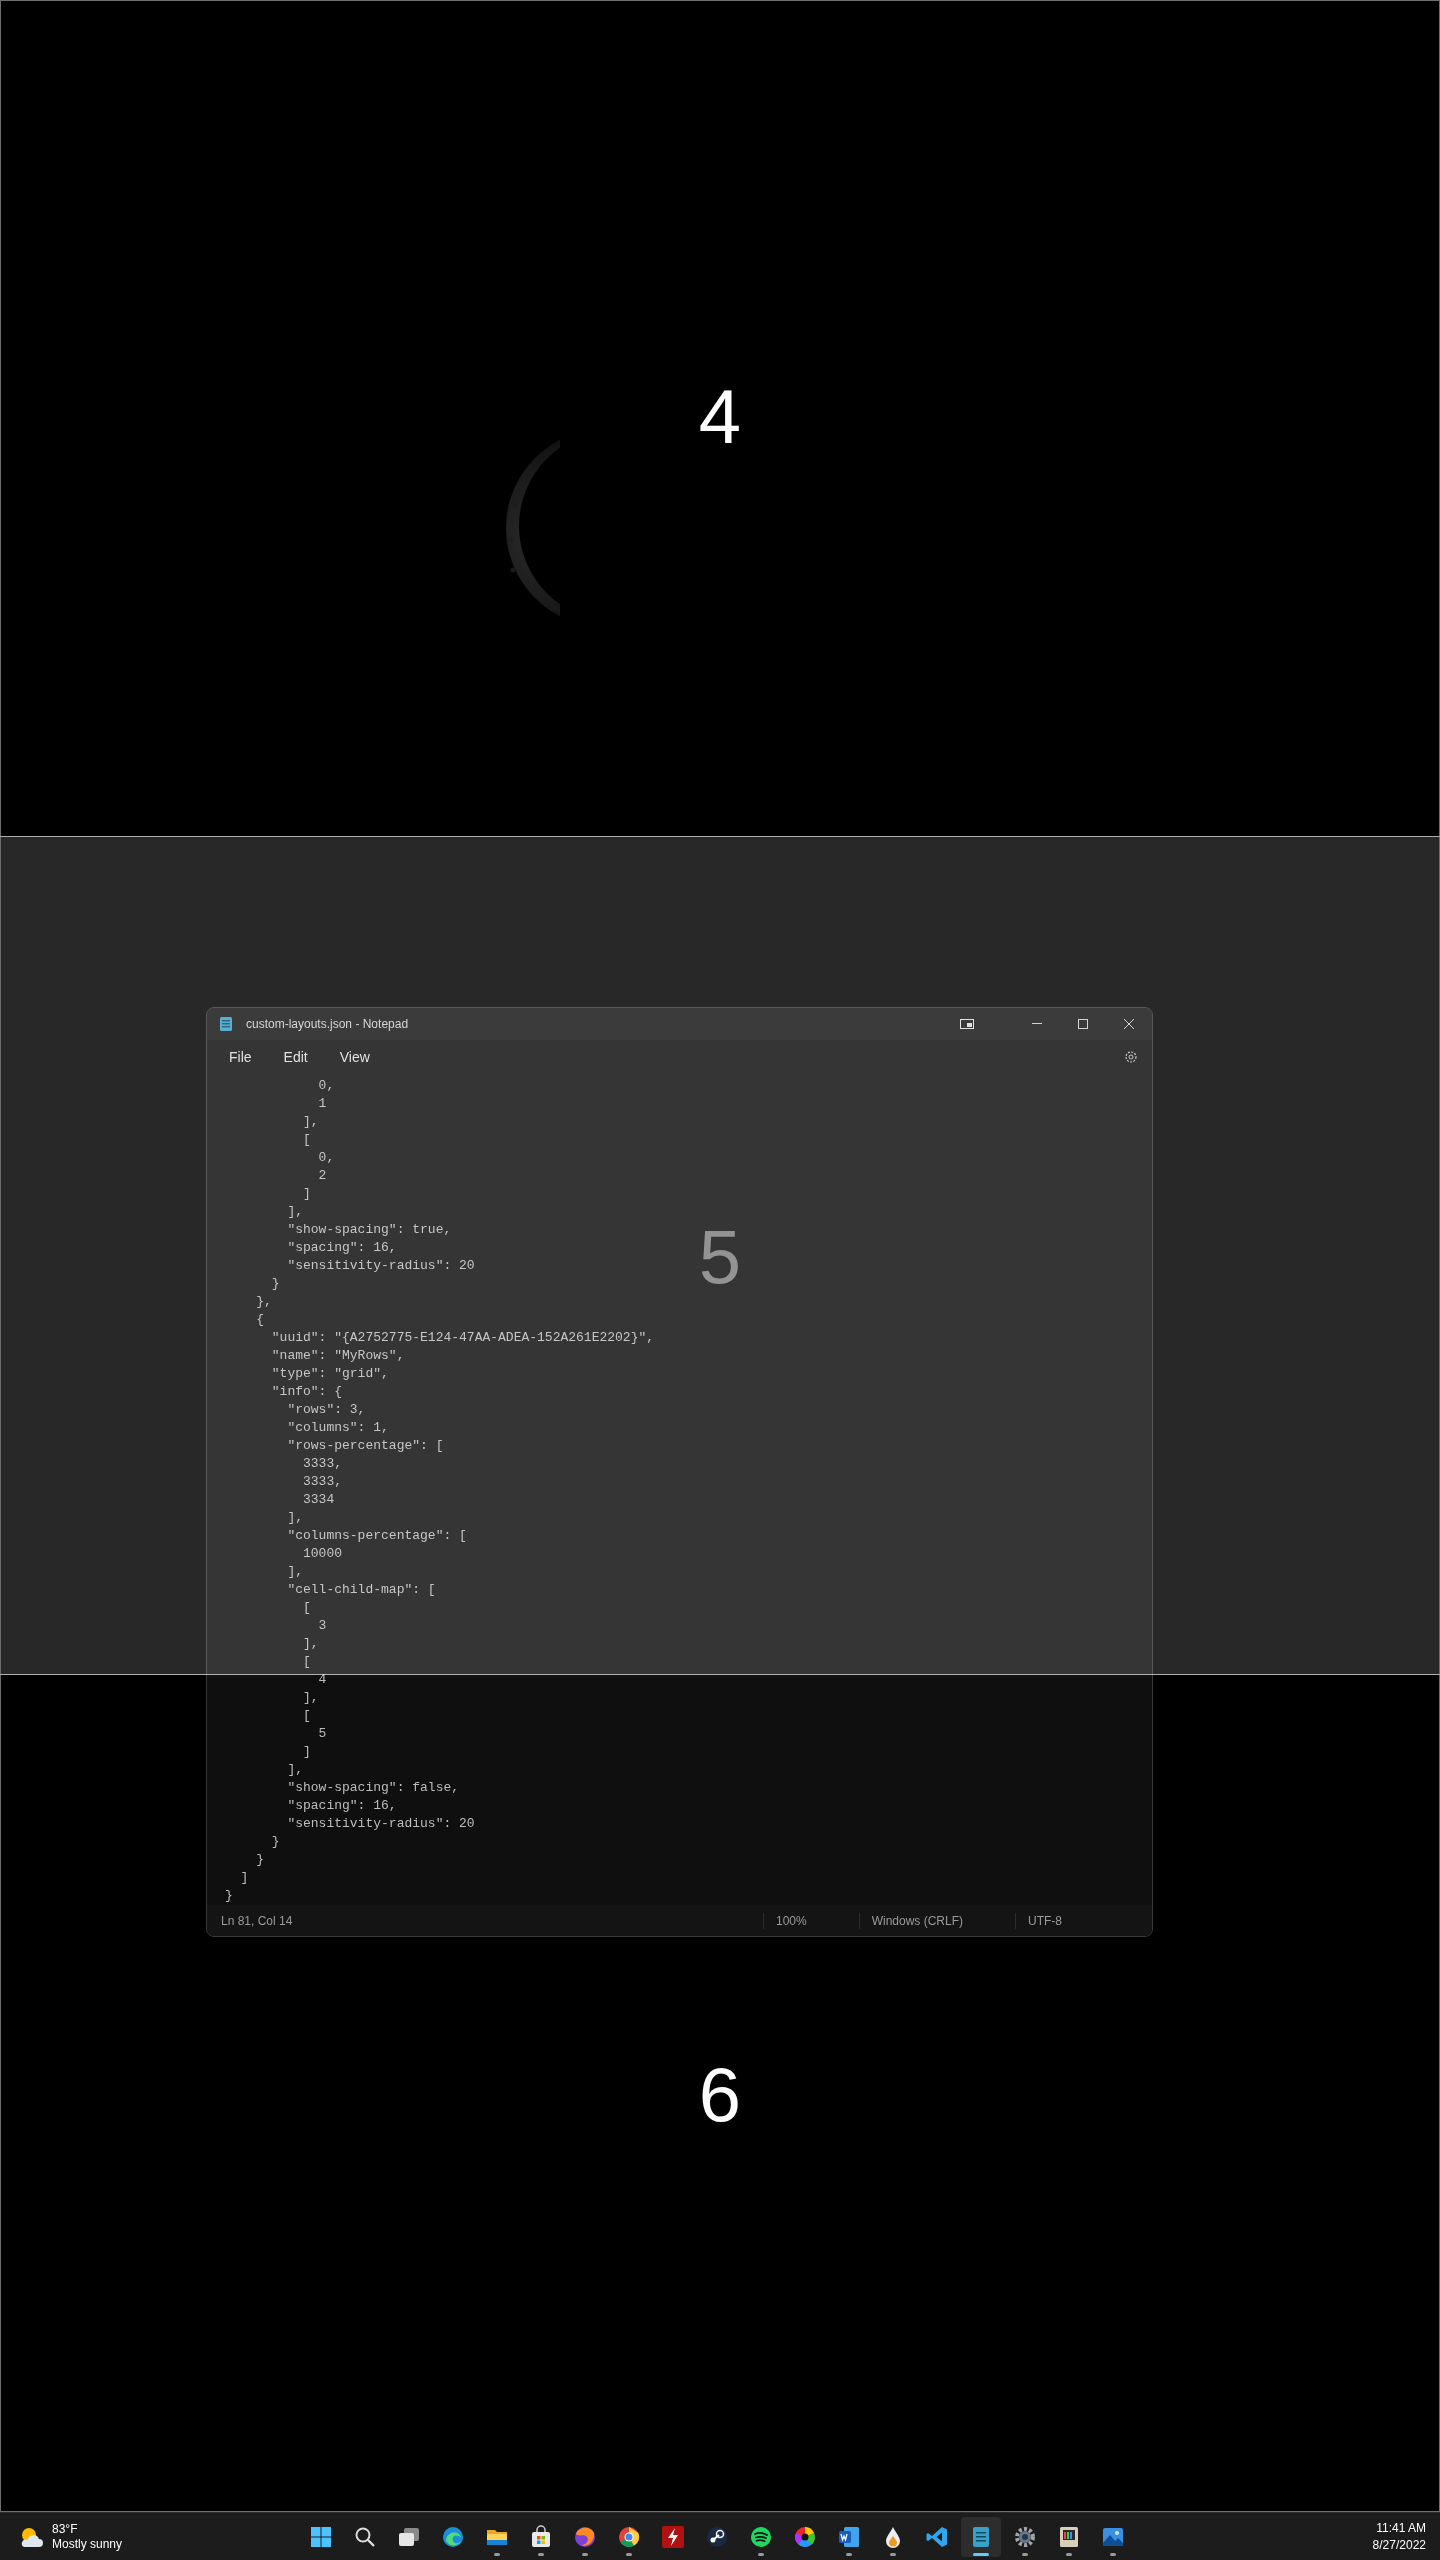  What do you see at coordinates (337, 1356) in the screenshot?
I see `code-line: "name": "MyRows",` at bounding box center [337, 1356].